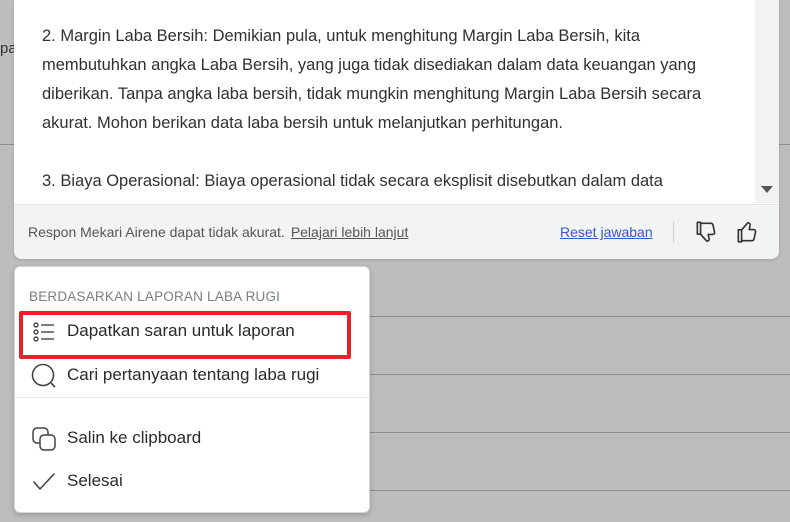 The width and height of the screenshot is (790, 522). I want to click on list-icon, so click(43, 332).